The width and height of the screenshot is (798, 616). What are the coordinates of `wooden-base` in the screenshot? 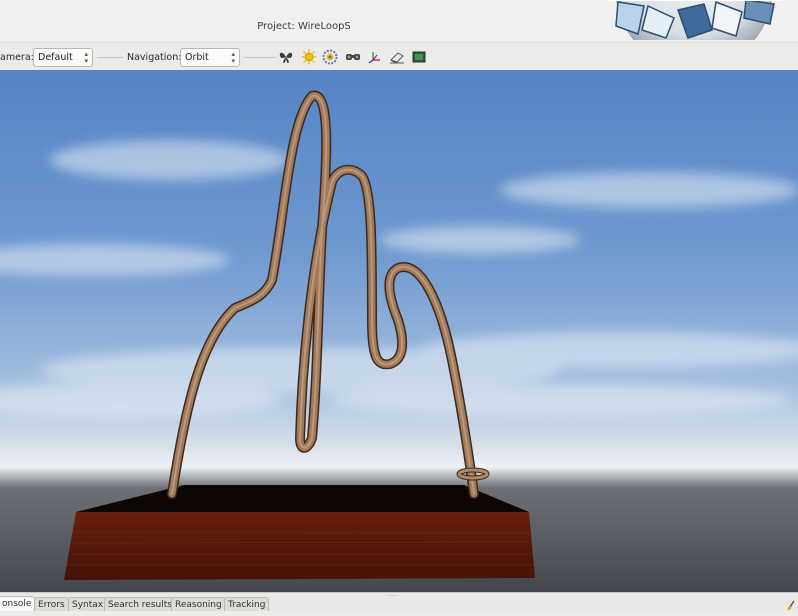 It's located at (299, 532).